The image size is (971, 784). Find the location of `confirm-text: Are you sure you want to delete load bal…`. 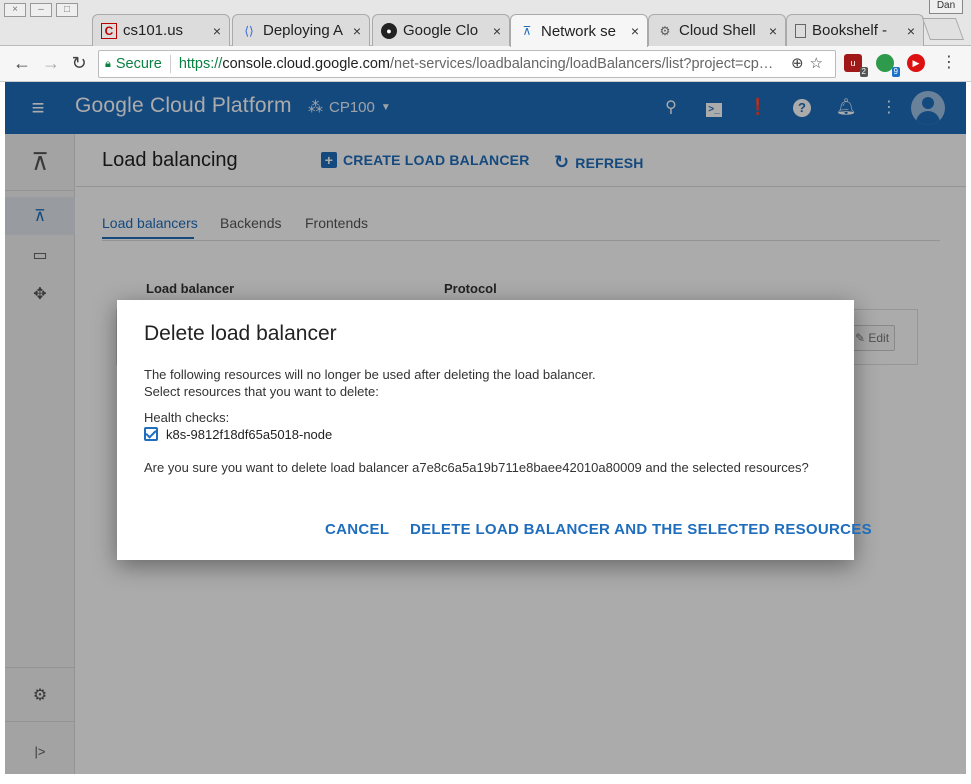

confirm-text: Are you sure you want to delete load bal… is located at coordinates (476, 467).